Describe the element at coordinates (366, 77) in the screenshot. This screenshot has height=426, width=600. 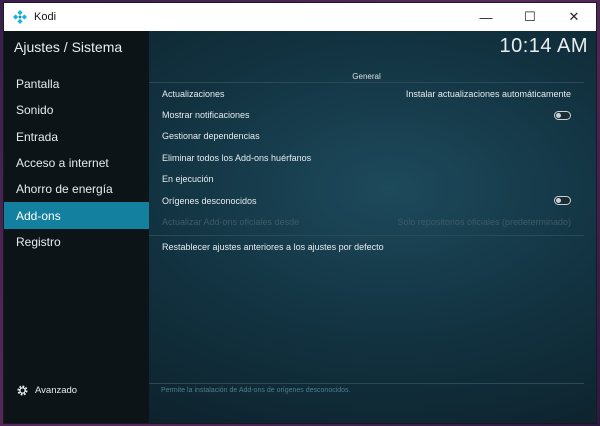
I see `section-title: General` at that location.